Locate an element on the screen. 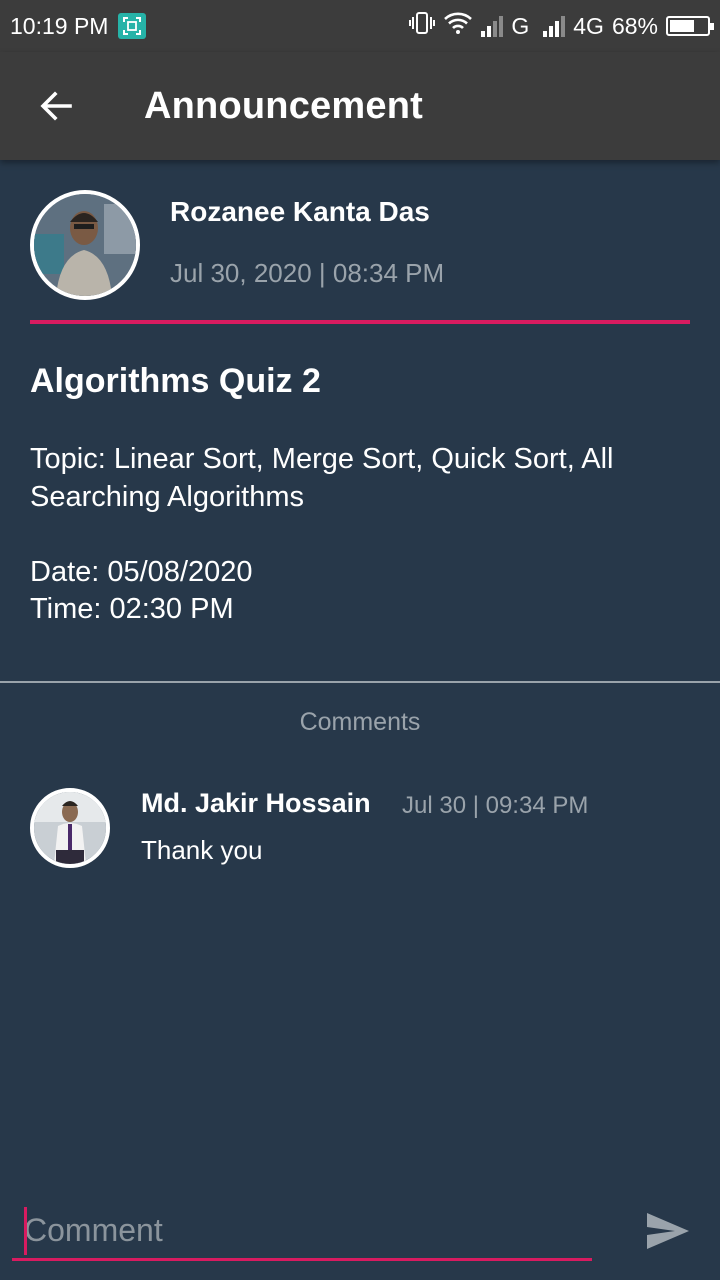 The width and height of the screenshot is (720, 1280). app-bar: Announcement is located at coordinates (360, 106).